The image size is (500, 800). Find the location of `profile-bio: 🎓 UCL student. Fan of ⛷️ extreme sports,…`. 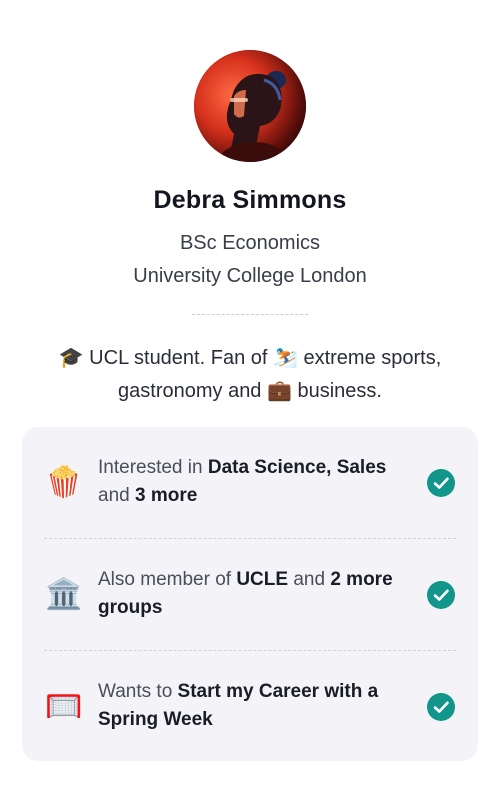

profile-bio: 🎓 UCL student. Fan of ⛷️ extreme sports,… is located at coordinates (250, 375).